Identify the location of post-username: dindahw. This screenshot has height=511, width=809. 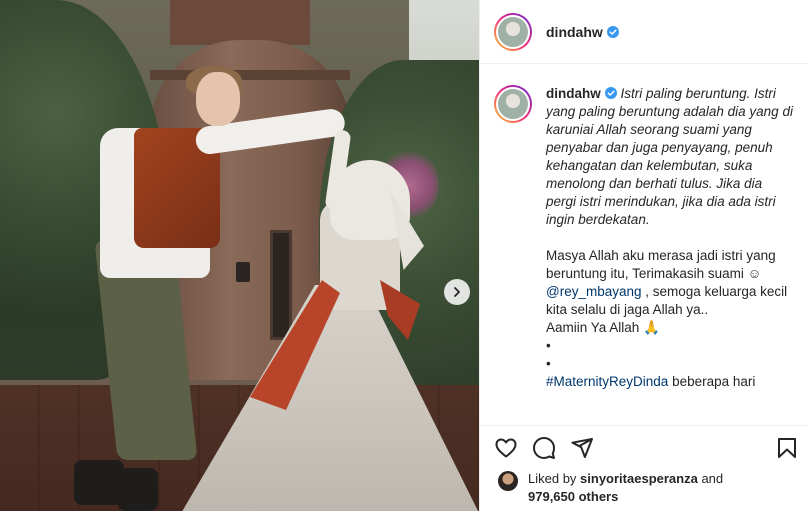
(582, 32).